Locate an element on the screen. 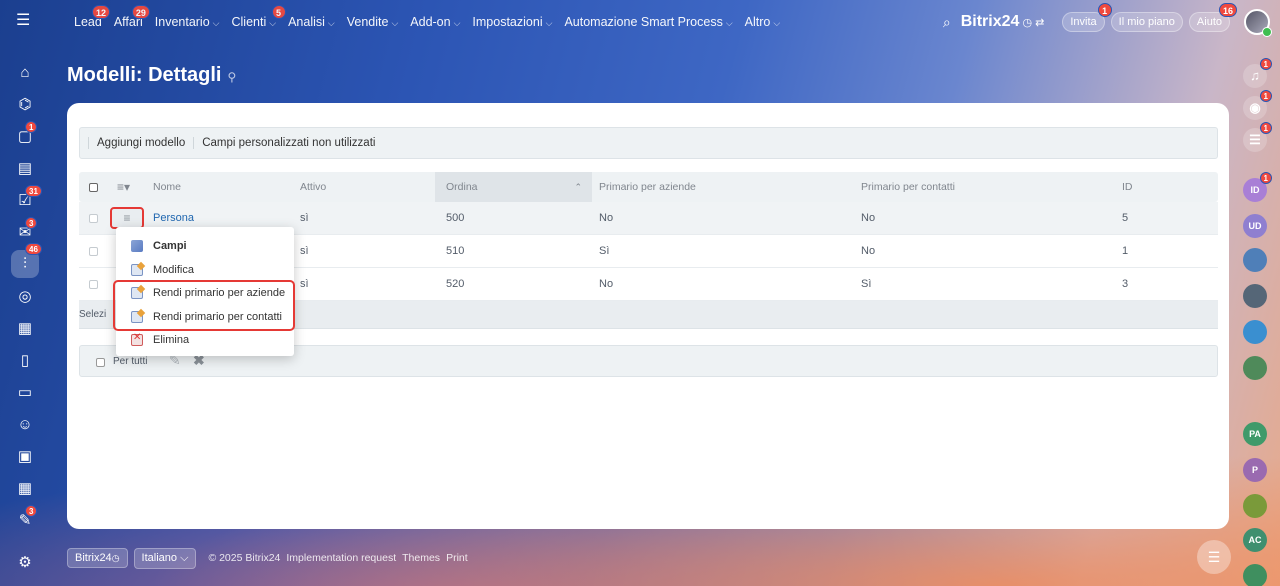 The image size is (1280, 586). col-id: ID is located at coordinates (1127, 187).